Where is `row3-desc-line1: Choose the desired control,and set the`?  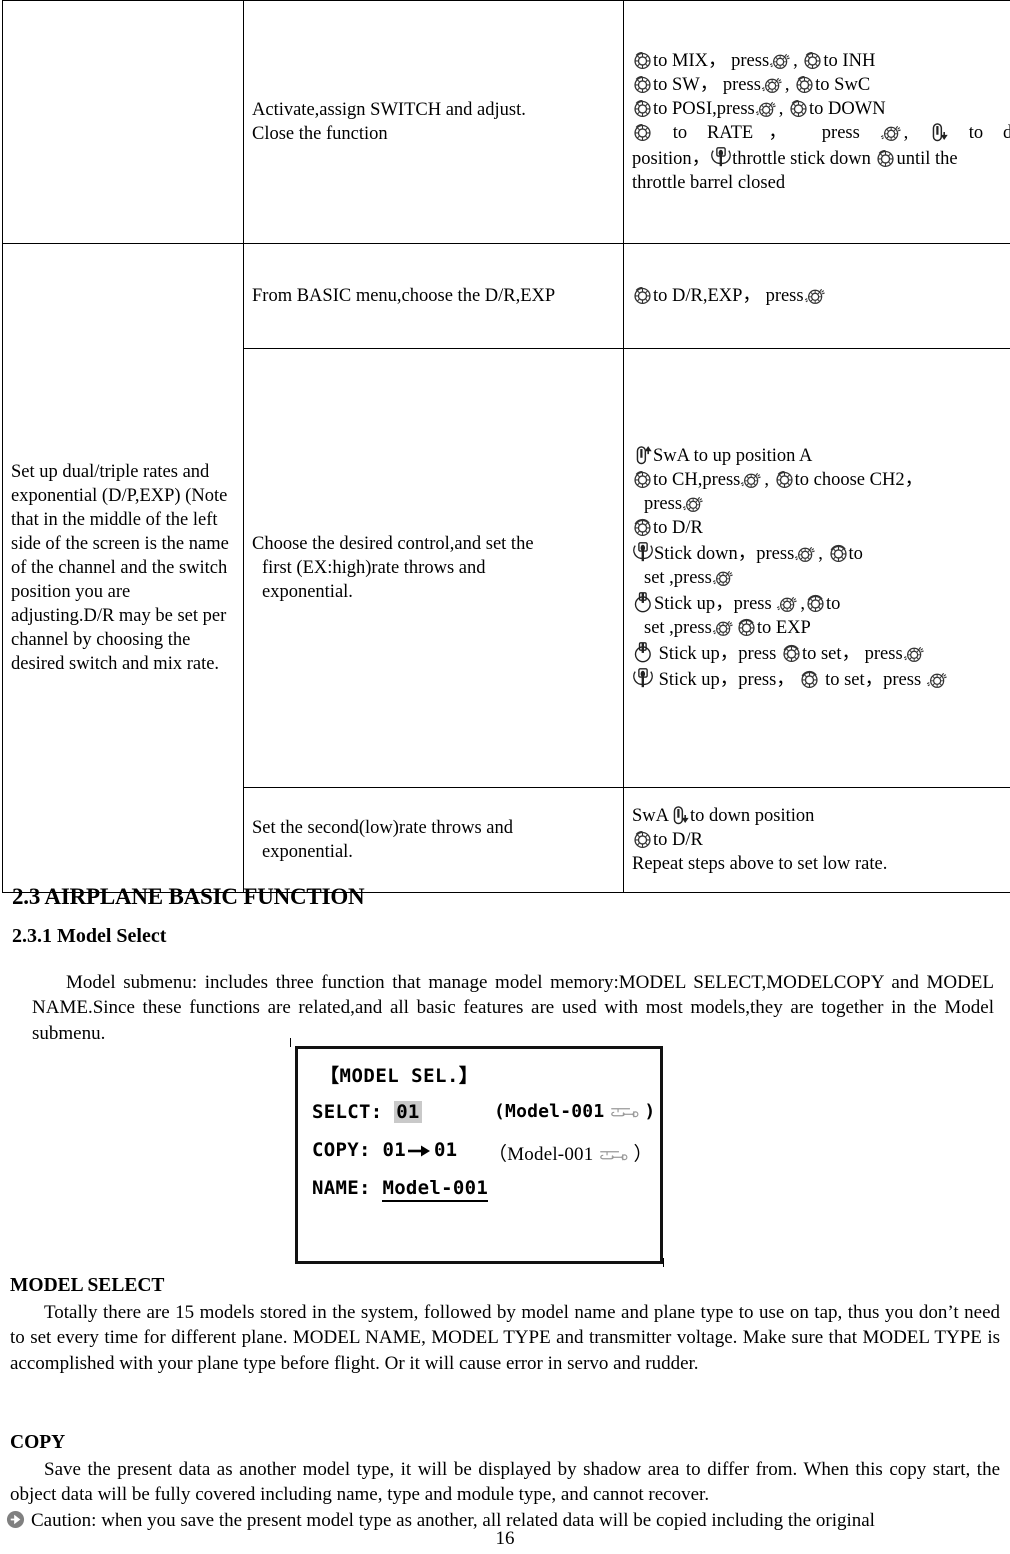
row3-desc-line1: Choose the desired control,and set the is located at coordinates (393, 543).